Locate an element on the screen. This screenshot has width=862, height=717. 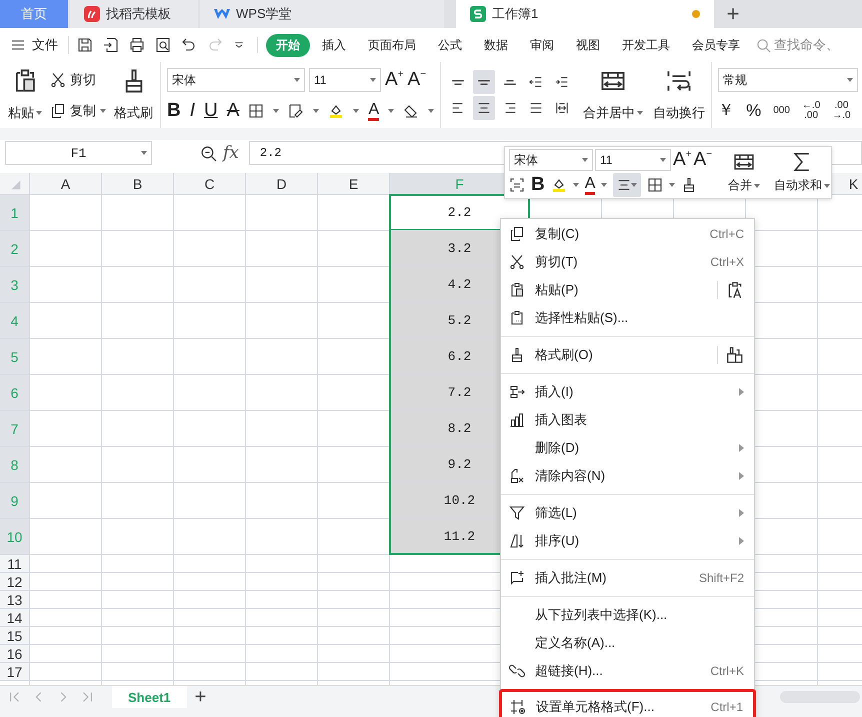
shortcut-text: Ctrl+C is located at coordinates (727, 234).